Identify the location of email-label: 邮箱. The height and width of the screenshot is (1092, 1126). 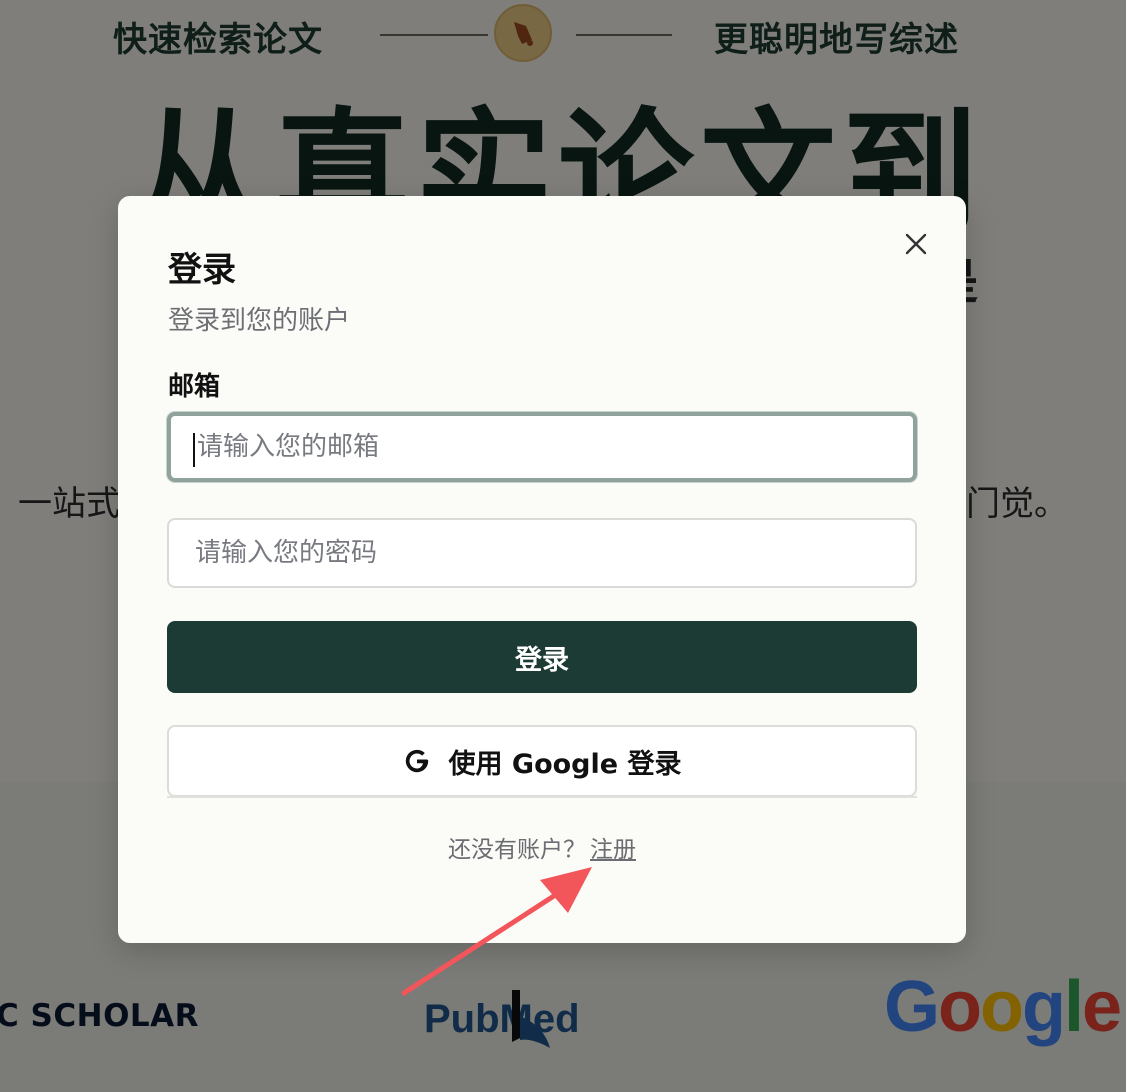
(194, 387).